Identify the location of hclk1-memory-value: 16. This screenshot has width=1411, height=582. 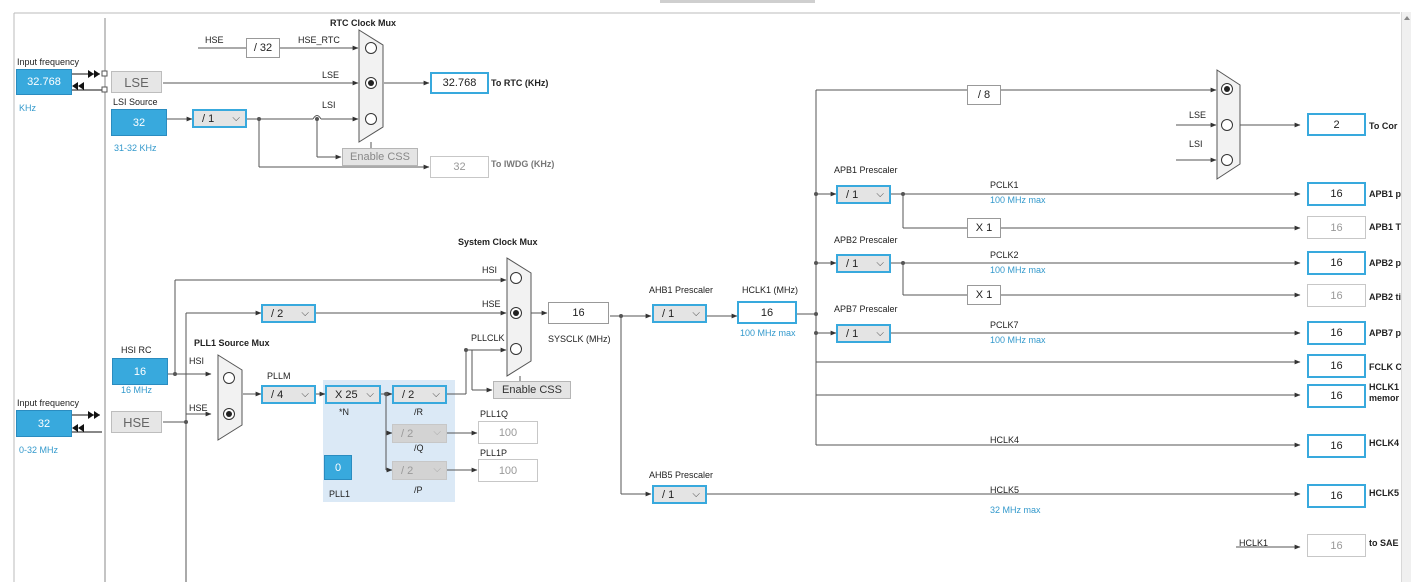
(1336, 396).